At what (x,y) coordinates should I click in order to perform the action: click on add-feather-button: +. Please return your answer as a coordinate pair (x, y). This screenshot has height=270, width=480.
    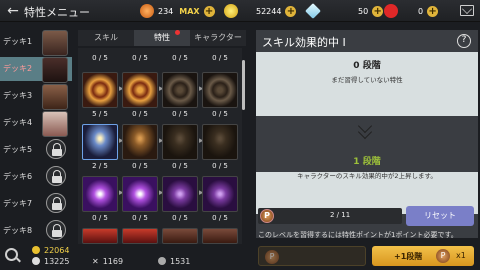
    Looking at the image, I should click on (209, 11).